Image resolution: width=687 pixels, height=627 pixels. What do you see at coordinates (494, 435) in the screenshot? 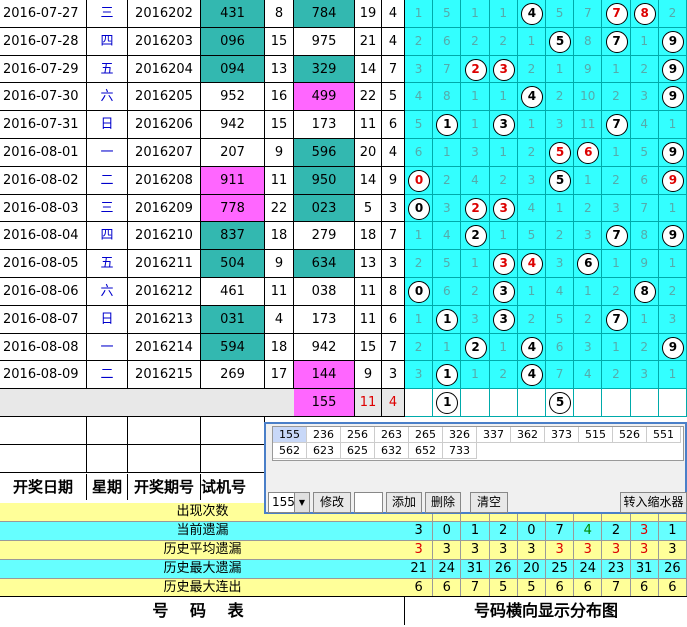
I see `candidate-number: 337` at bounding box center [494, 435].